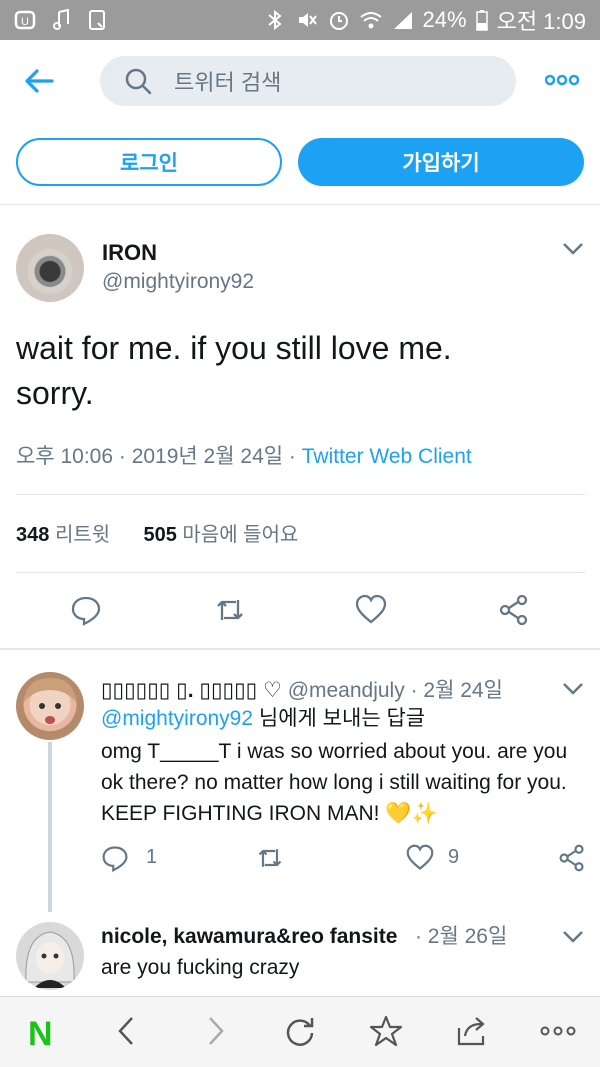 This screenshot has width=600, height=1067. I want to click on back-arrow-icon, so click(39, 81).